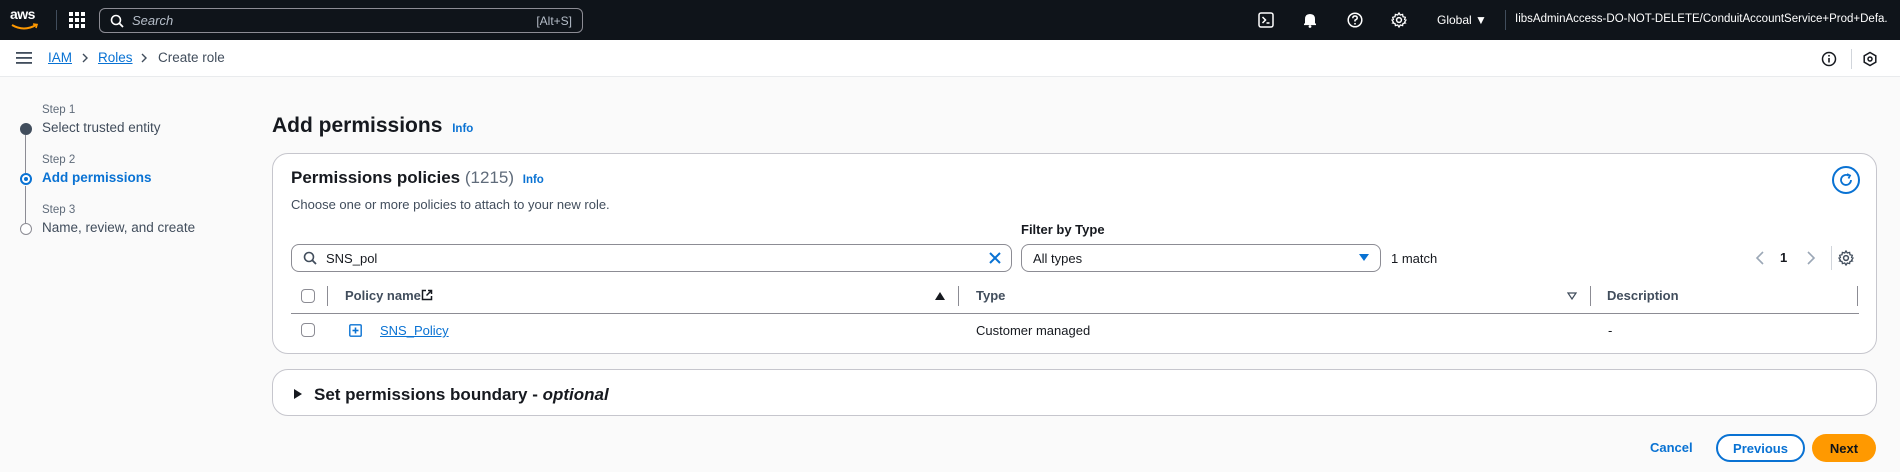 This screenshot has width=1900, height=472. Describe the element at coordinates (119, 227) in the screenshot. I see `step-3-label: Name, review, and create` at that location.